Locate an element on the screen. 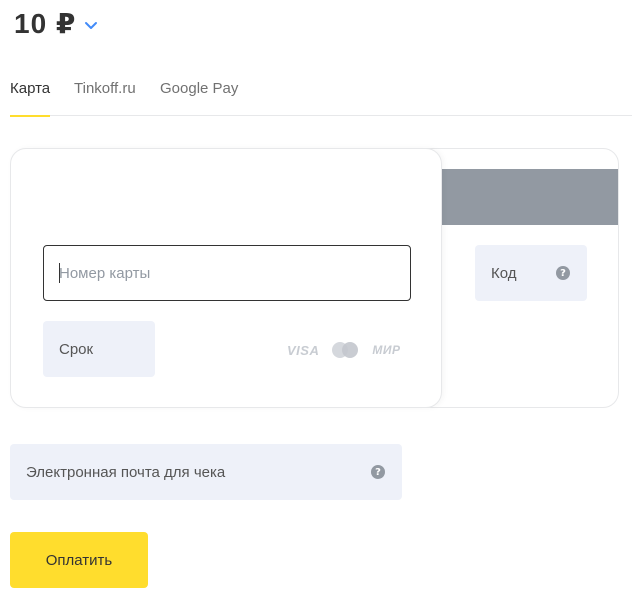 This screenshot has height=600, width=632. tab-tinkoff-label: Tinkoff.ru is located at coordinates (105, 88).